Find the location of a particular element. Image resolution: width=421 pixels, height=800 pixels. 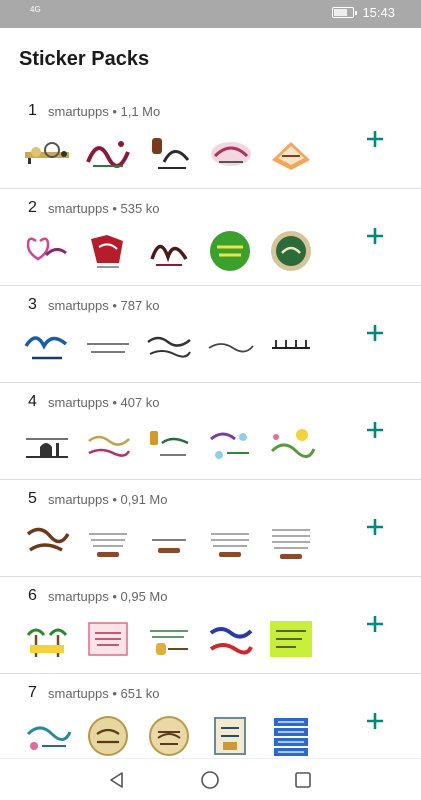

pack-number: 2 is located at coordinates (32, 207).